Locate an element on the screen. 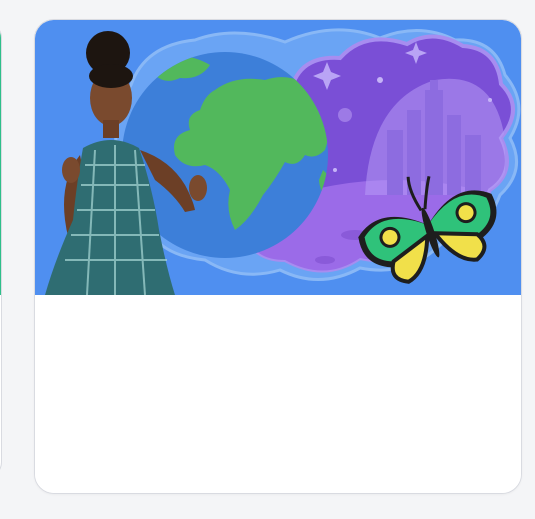  previous-card-thumbnail-edge is located at coordinates (0, 159).